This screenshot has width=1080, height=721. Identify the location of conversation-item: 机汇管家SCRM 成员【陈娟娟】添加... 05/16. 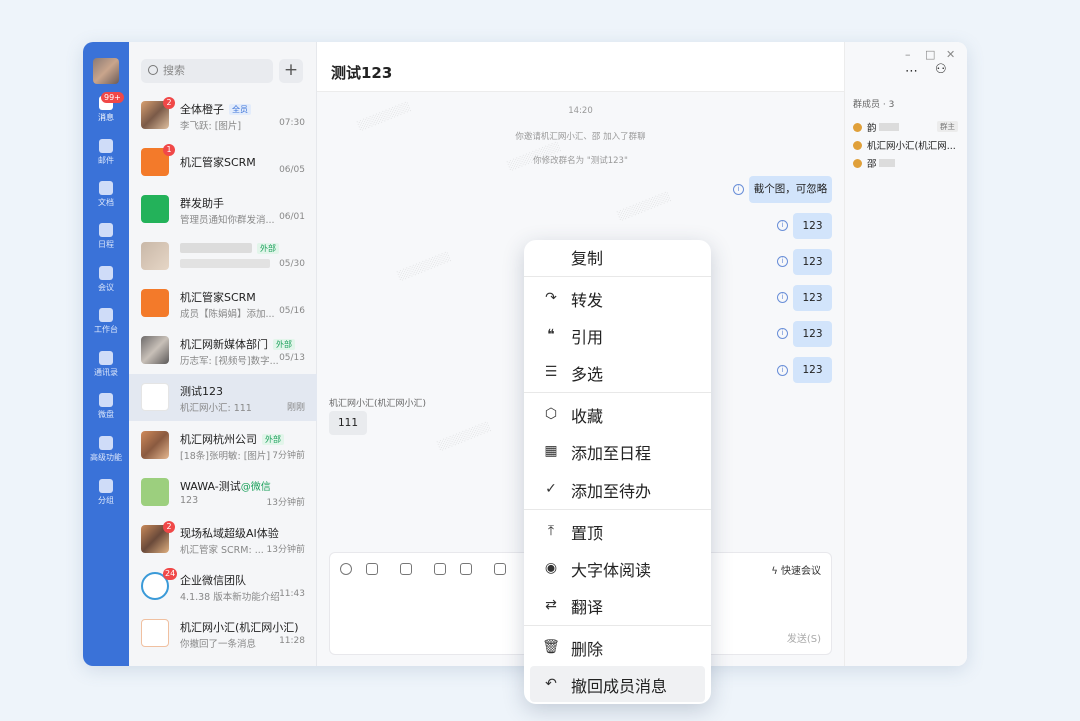
(223, 303).